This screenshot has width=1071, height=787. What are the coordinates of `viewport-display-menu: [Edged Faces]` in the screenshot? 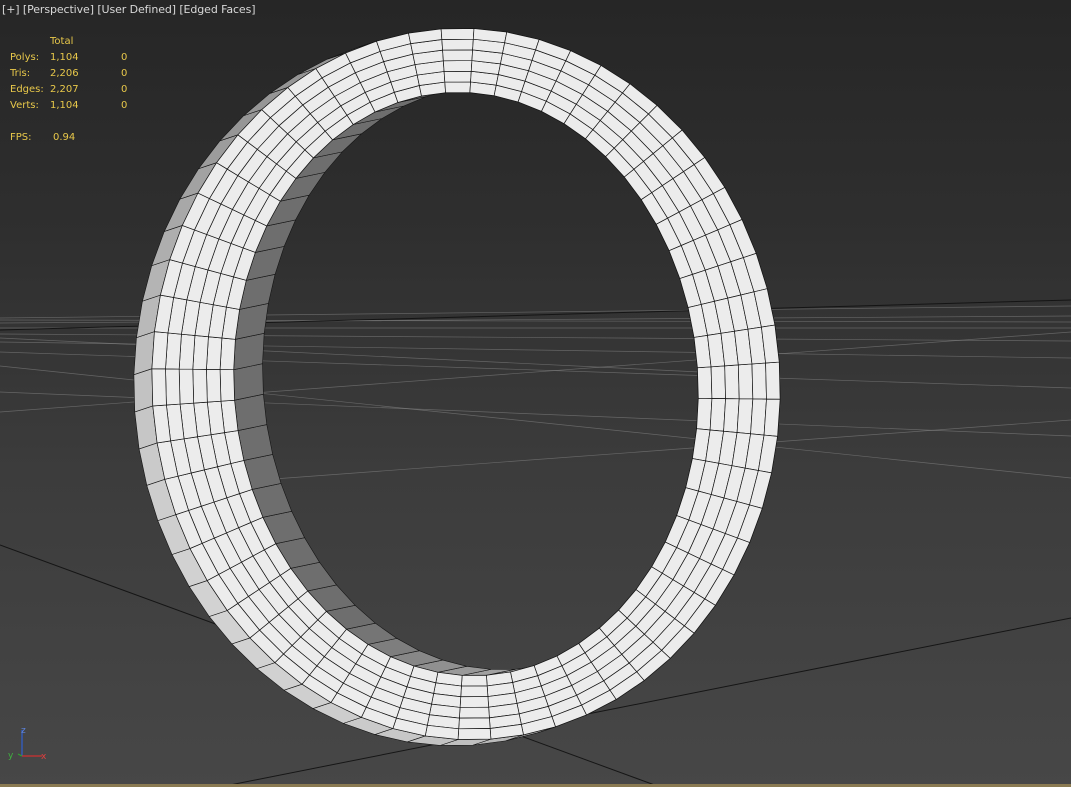 It's located at (217, 9).